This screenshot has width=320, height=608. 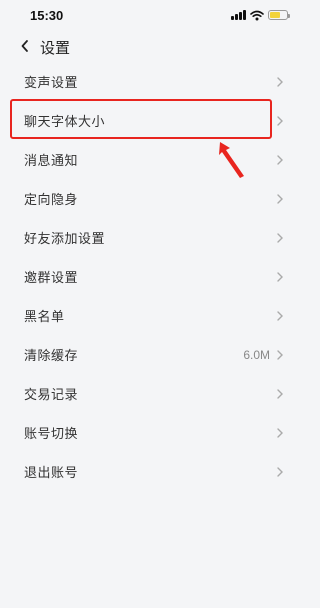 What do you see at coordinates (151, 198) in the screenshot?
I see `settings-item-targeted-invisible: 定向隐身` at bounding box center [151, 198].